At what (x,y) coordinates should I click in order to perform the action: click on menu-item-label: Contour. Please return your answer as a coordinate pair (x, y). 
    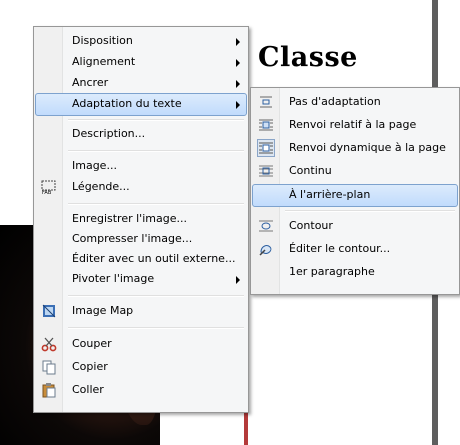
    Looking at the image, I should click on (311, 225).